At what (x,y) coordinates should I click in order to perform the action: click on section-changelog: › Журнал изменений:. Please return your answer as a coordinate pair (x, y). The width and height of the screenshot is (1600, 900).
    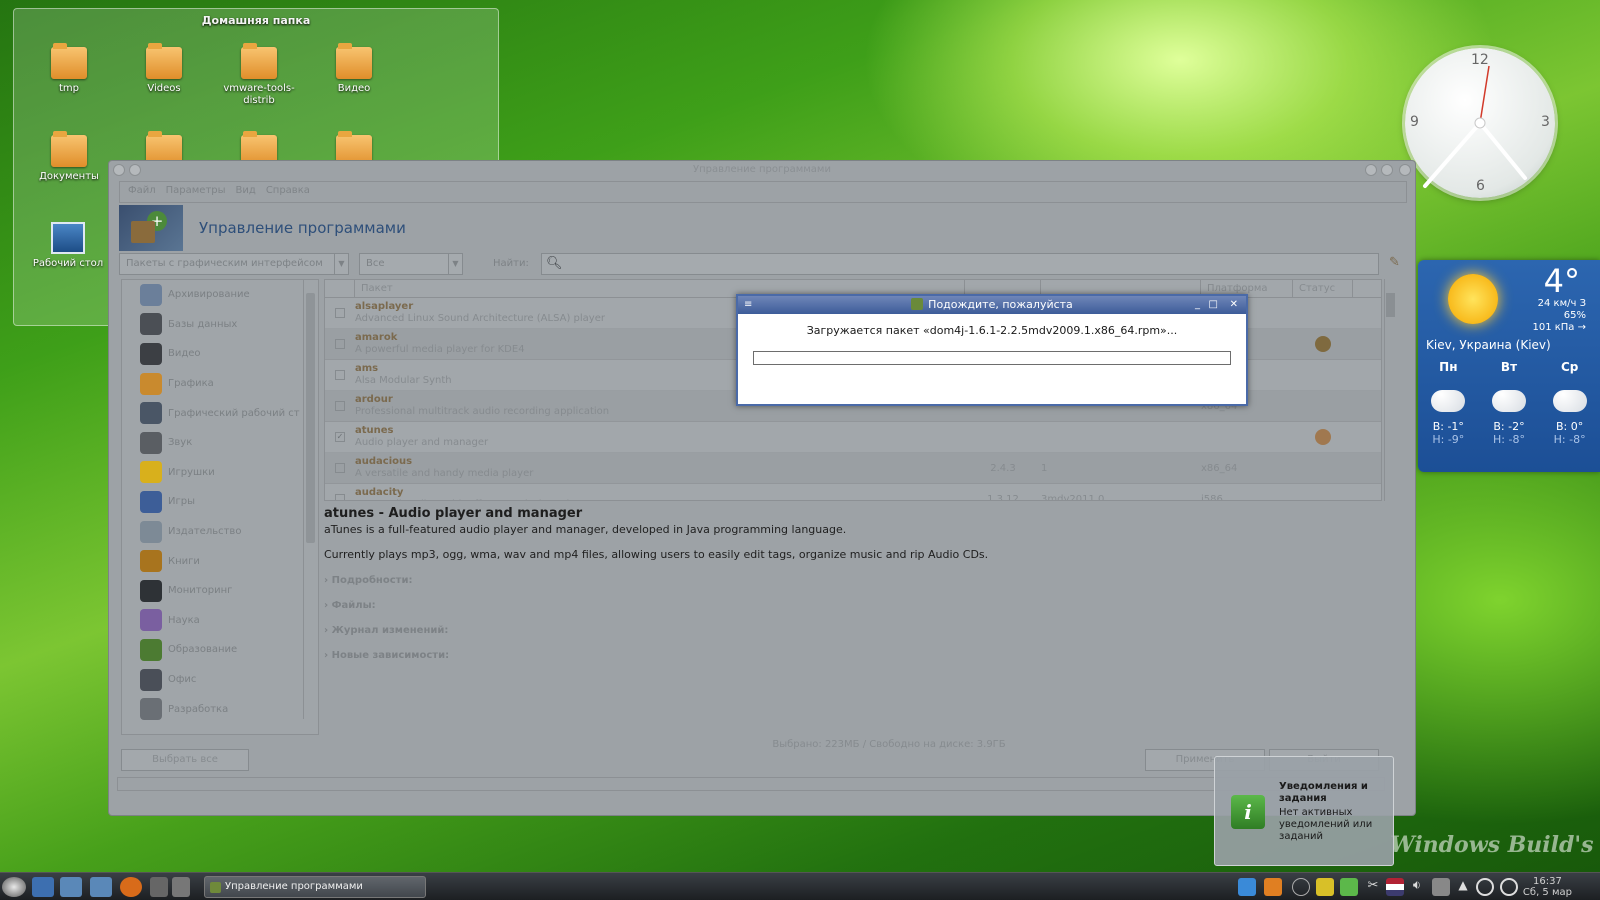
    Looking at the image, I should click on (861, 630).